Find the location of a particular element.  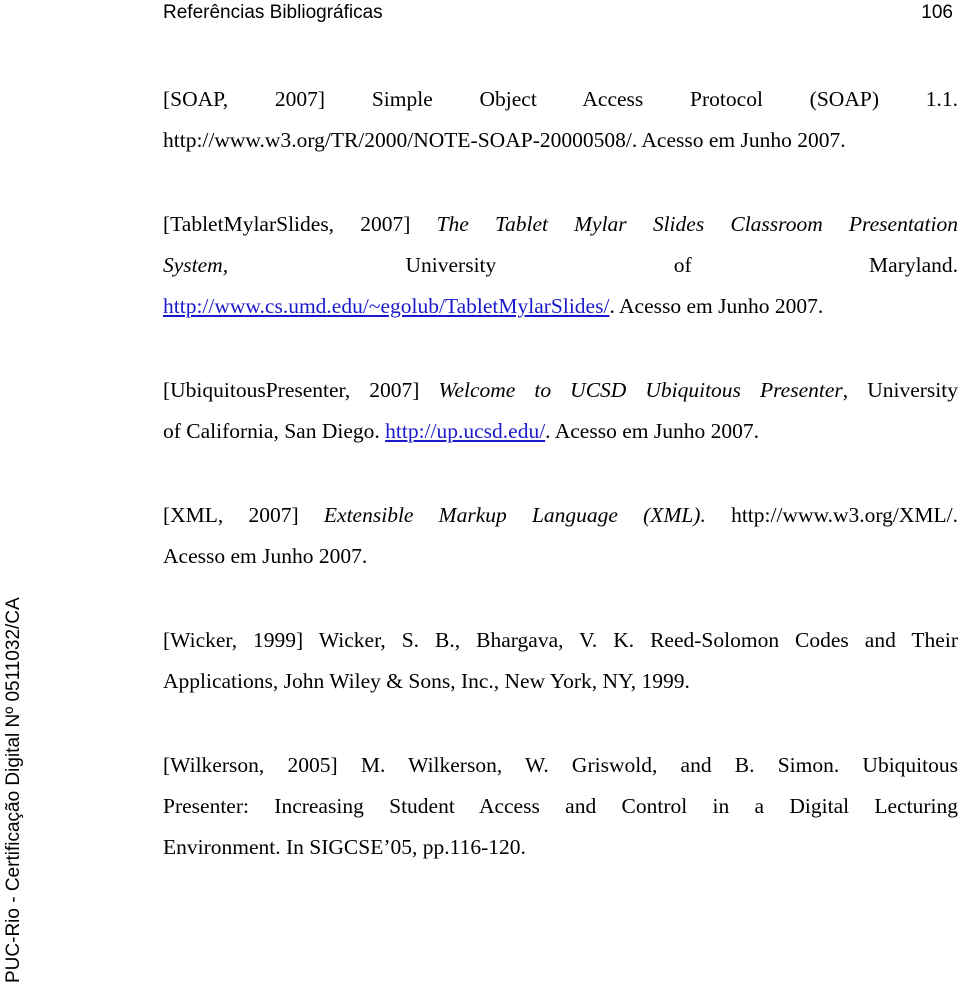

reference-url: http://www.w3.org/XML/. is located at coordinates (845, 515).